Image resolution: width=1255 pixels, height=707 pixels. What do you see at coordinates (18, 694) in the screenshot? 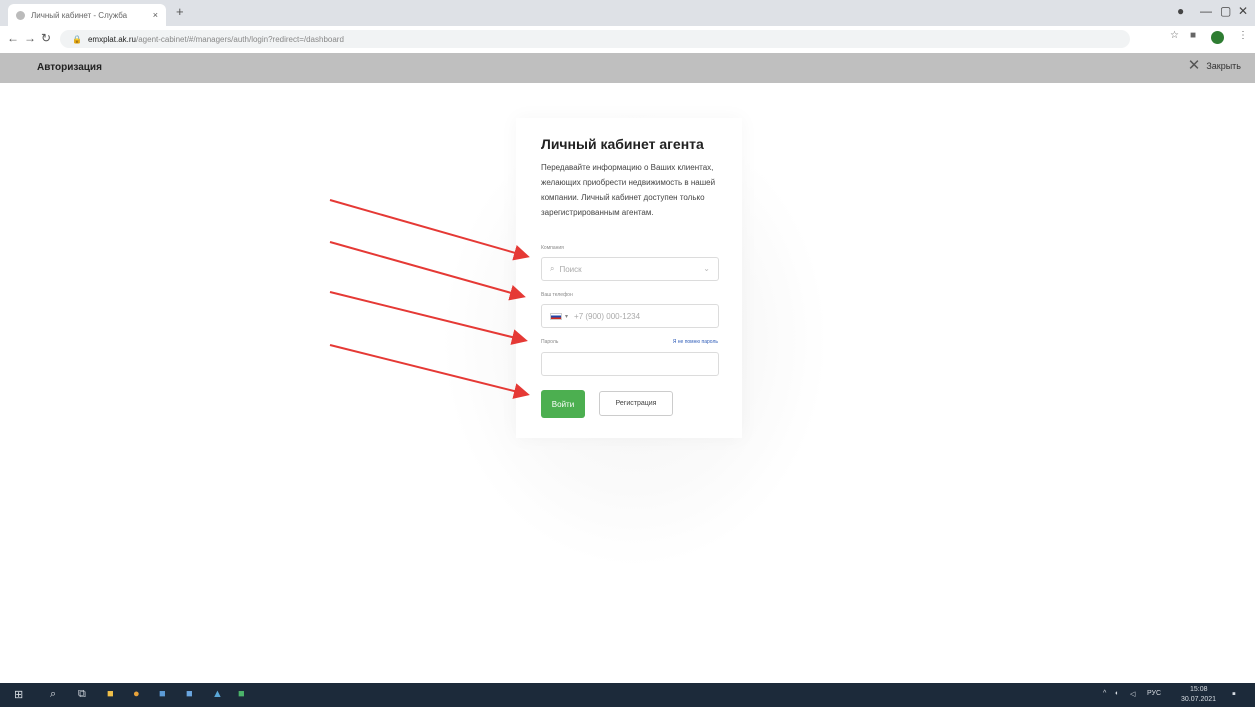
I see `windows-start-icon: ⊞` at bounding box center [18, 694].